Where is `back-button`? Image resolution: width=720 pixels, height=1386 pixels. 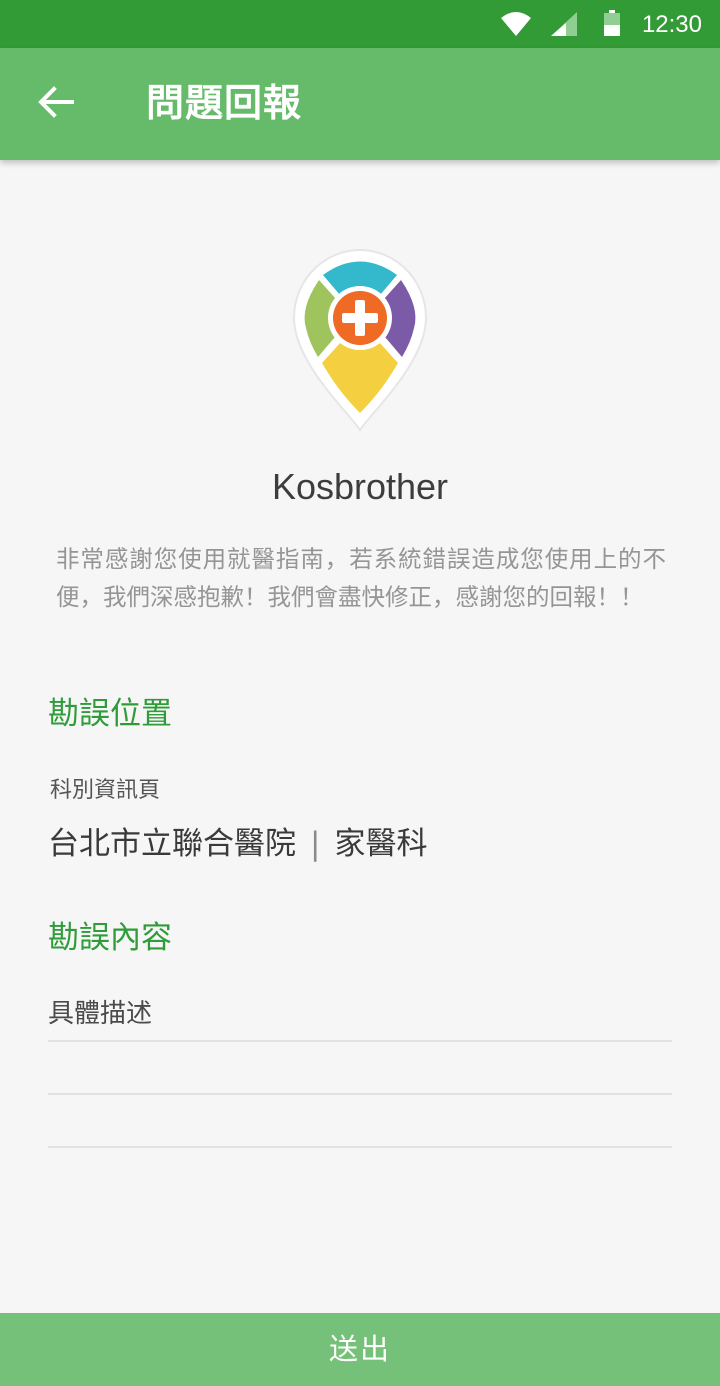
back-button is located at coordinates (56, 104).